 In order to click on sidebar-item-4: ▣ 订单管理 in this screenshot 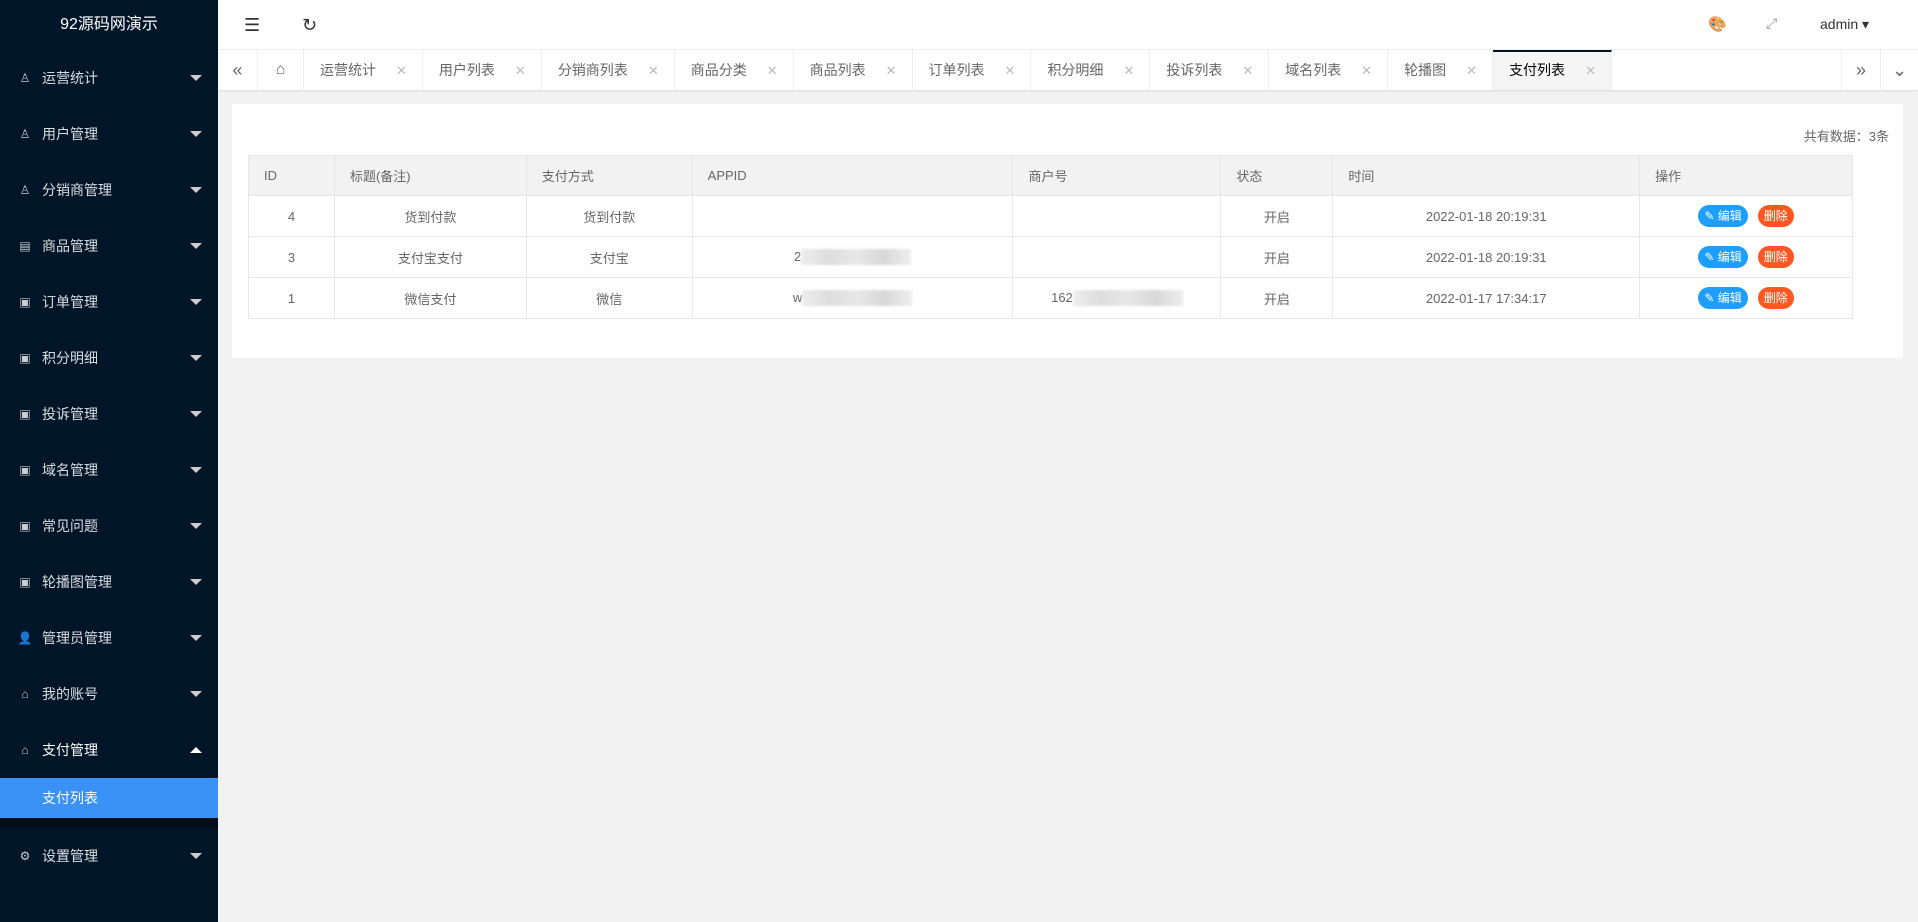, I will do `click(109, 302)`.